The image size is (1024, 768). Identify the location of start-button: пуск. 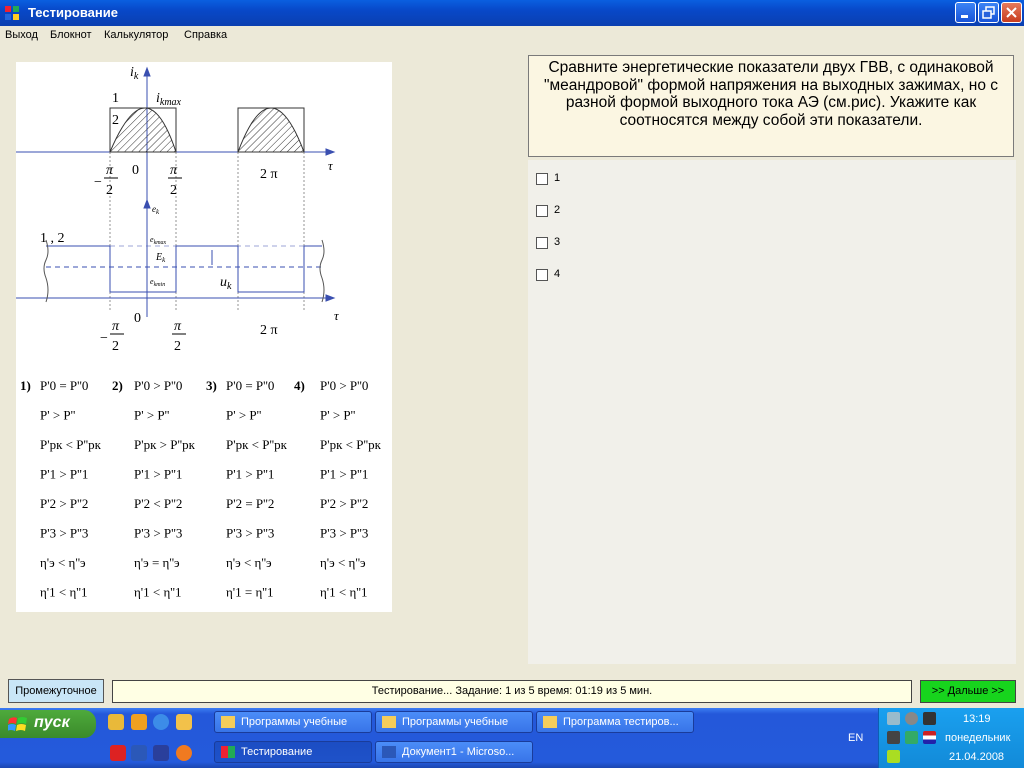
(48, 724).